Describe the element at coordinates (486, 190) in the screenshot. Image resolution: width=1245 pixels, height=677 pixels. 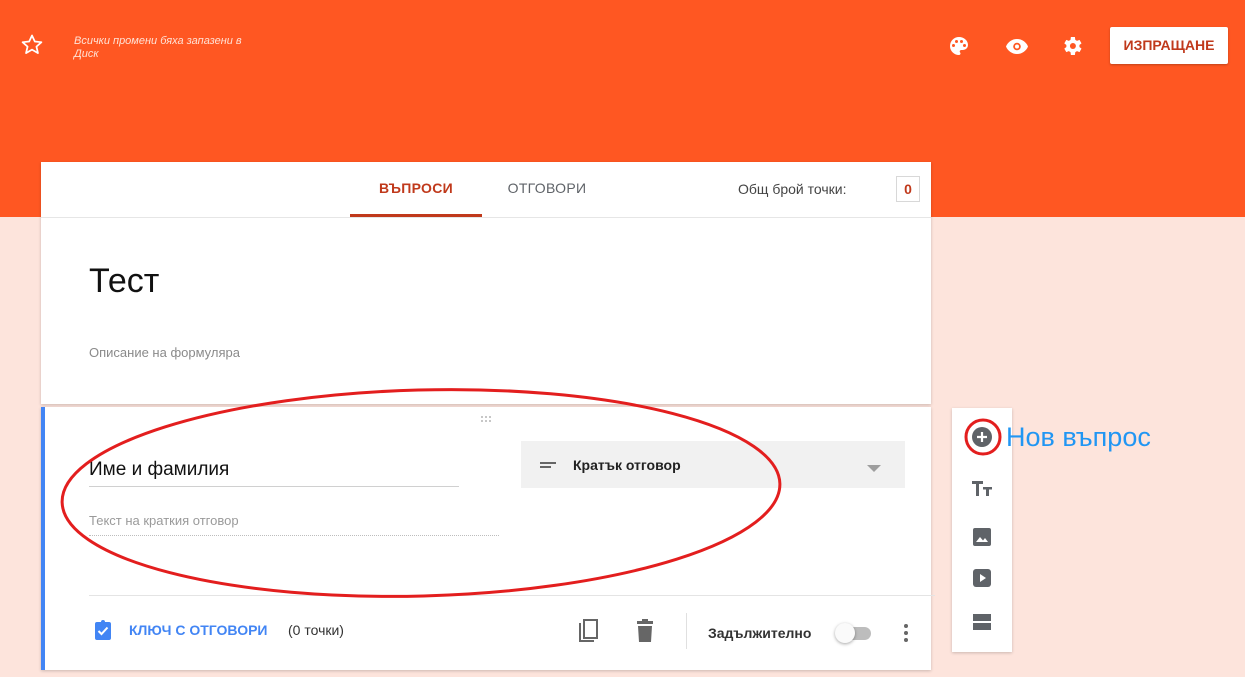
I see `tabs-bar: ВЪПРОСИ ОТГОВОРИ Общ брой точки: 0` at that location.